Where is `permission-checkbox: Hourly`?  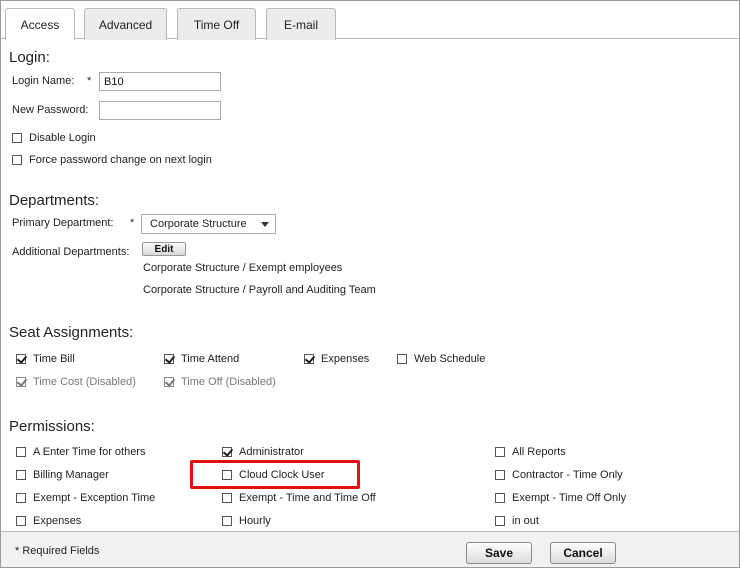 permission-checkbox: Hourly is located at coordinates (246, 521).